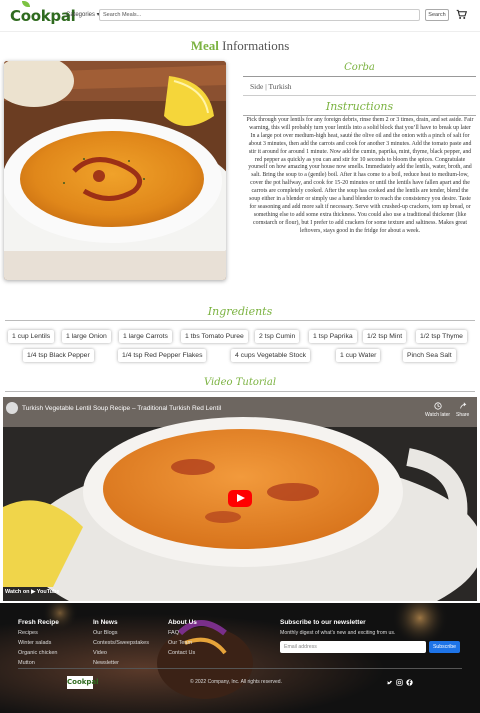 Image resolution: width=480 pixels, height=713 pixels. I want to click on share-label: Share, so click(463, 415).